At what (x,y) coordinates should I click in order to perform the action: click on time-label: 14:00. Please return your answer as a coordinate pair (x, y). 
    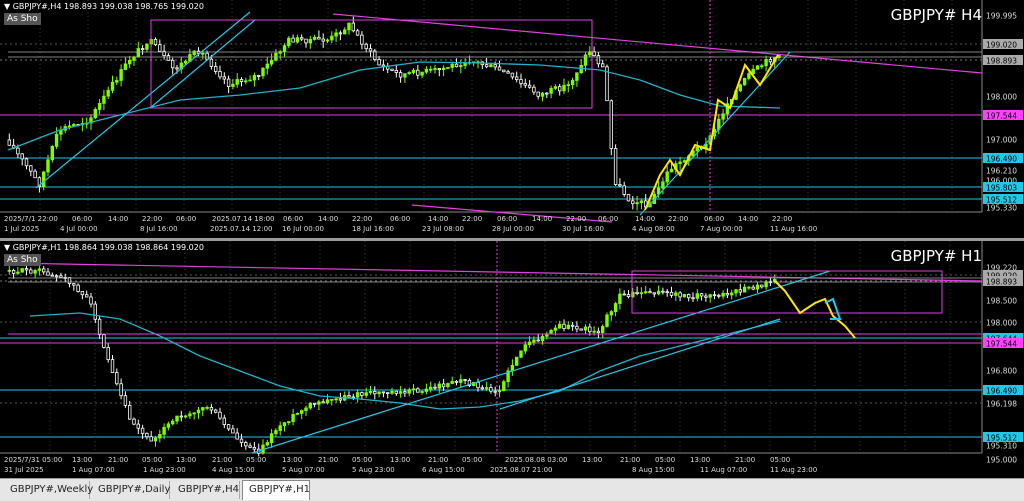
    Looking at the image, I should click on (328, 219).